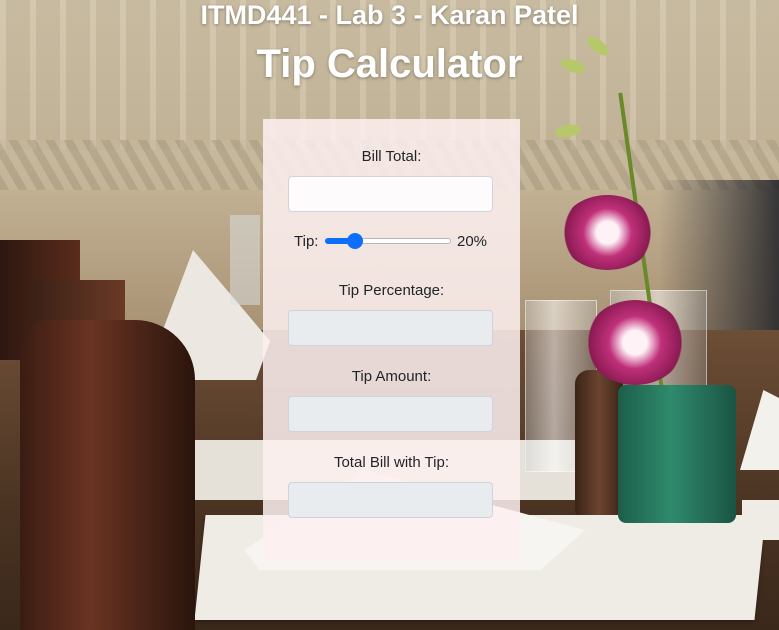 This screenshot has height=630, width=779. What do you see at coordinates (391, 242) in the screenshot?
I see `tip-slider-row: Tip: 20%` at bounding box center [391, 242].